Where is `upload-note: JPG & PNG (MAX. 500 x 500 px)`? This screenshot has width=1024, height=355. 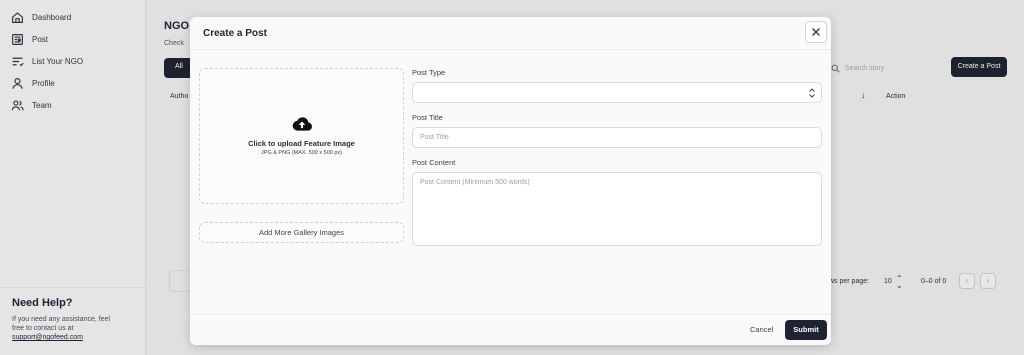
upload-note: JPG & PNG (MAX. 500 x 500 px) is located at coordinates (301, 153).